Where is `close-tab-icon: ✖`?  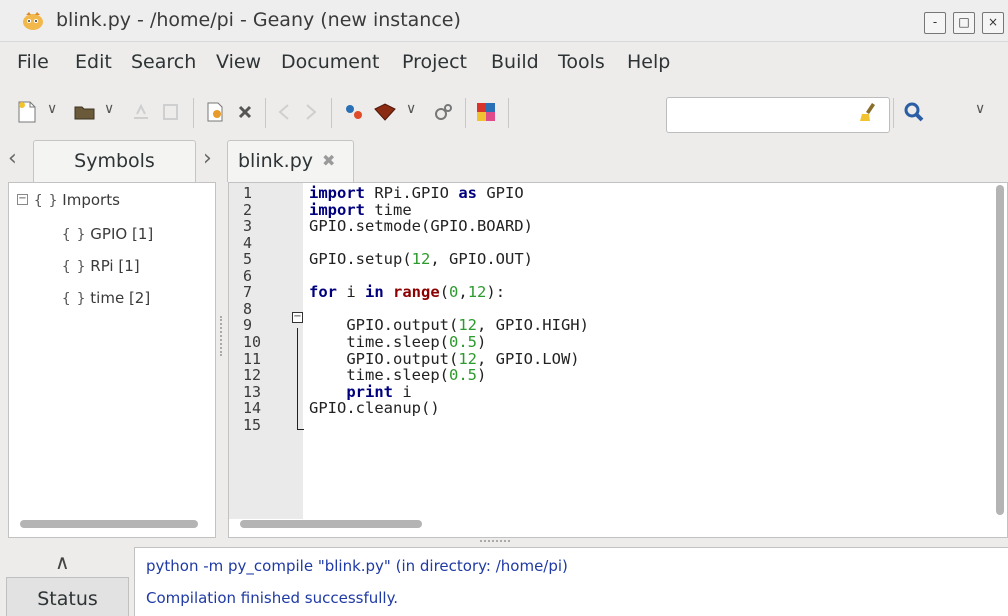 close-tab-icon: ✖ is located at coordinates (328, 160).